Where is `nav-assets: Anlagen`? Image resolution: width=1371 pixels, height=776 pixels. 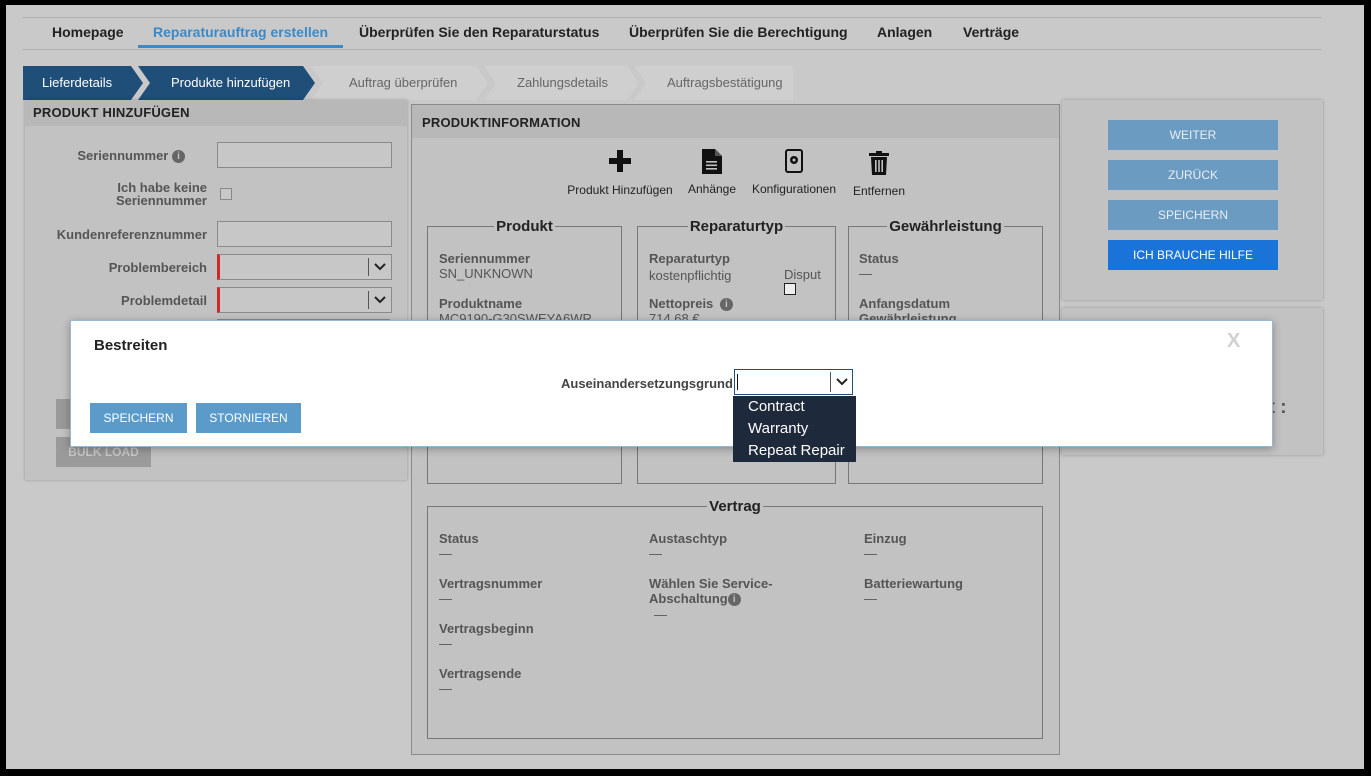
nav-assets: Anlagen is located at coordinates (904, 32).